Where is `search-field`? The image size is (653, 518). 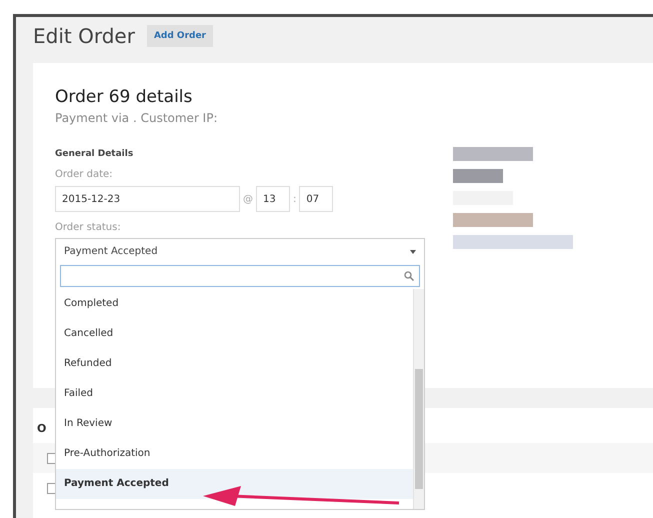 search-field is located at coordinates (240, 276).